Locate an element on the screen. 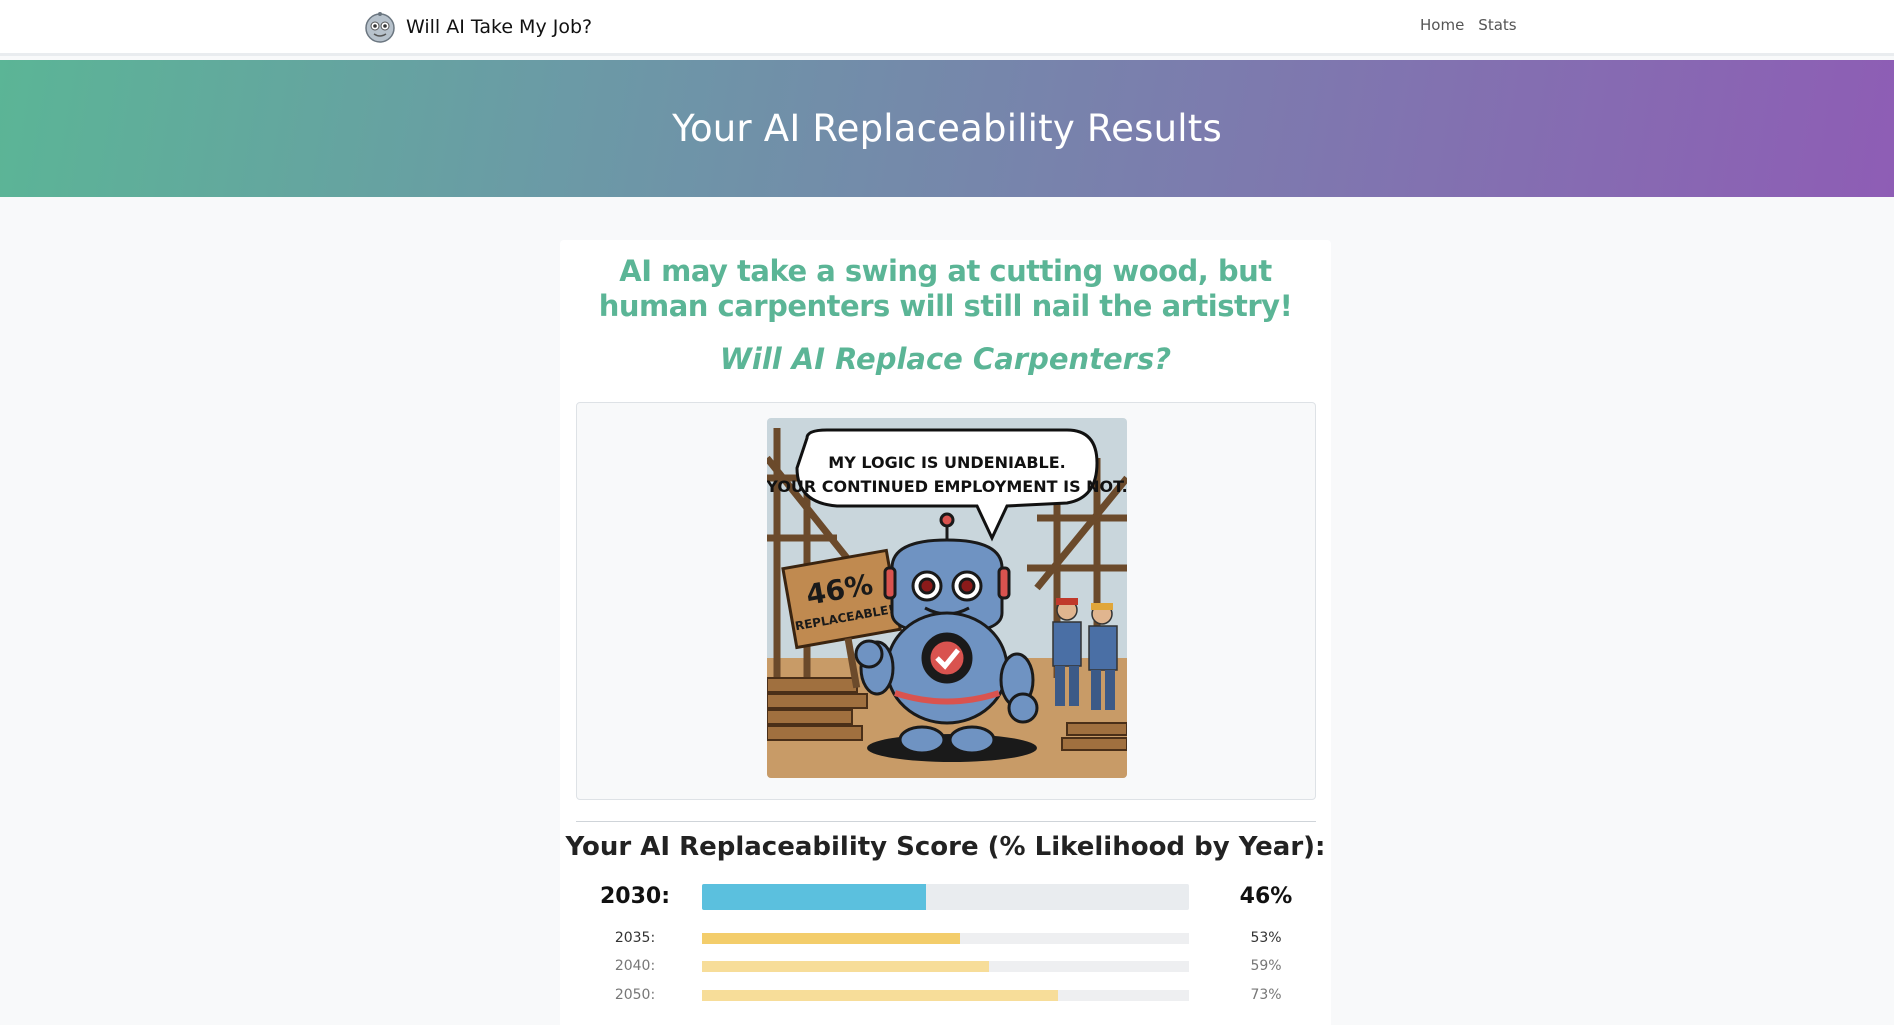 The height and width of the screenshot is (1025, 1894). brand-title: Will AI Take My Job? is located at coordinates (499, 27).